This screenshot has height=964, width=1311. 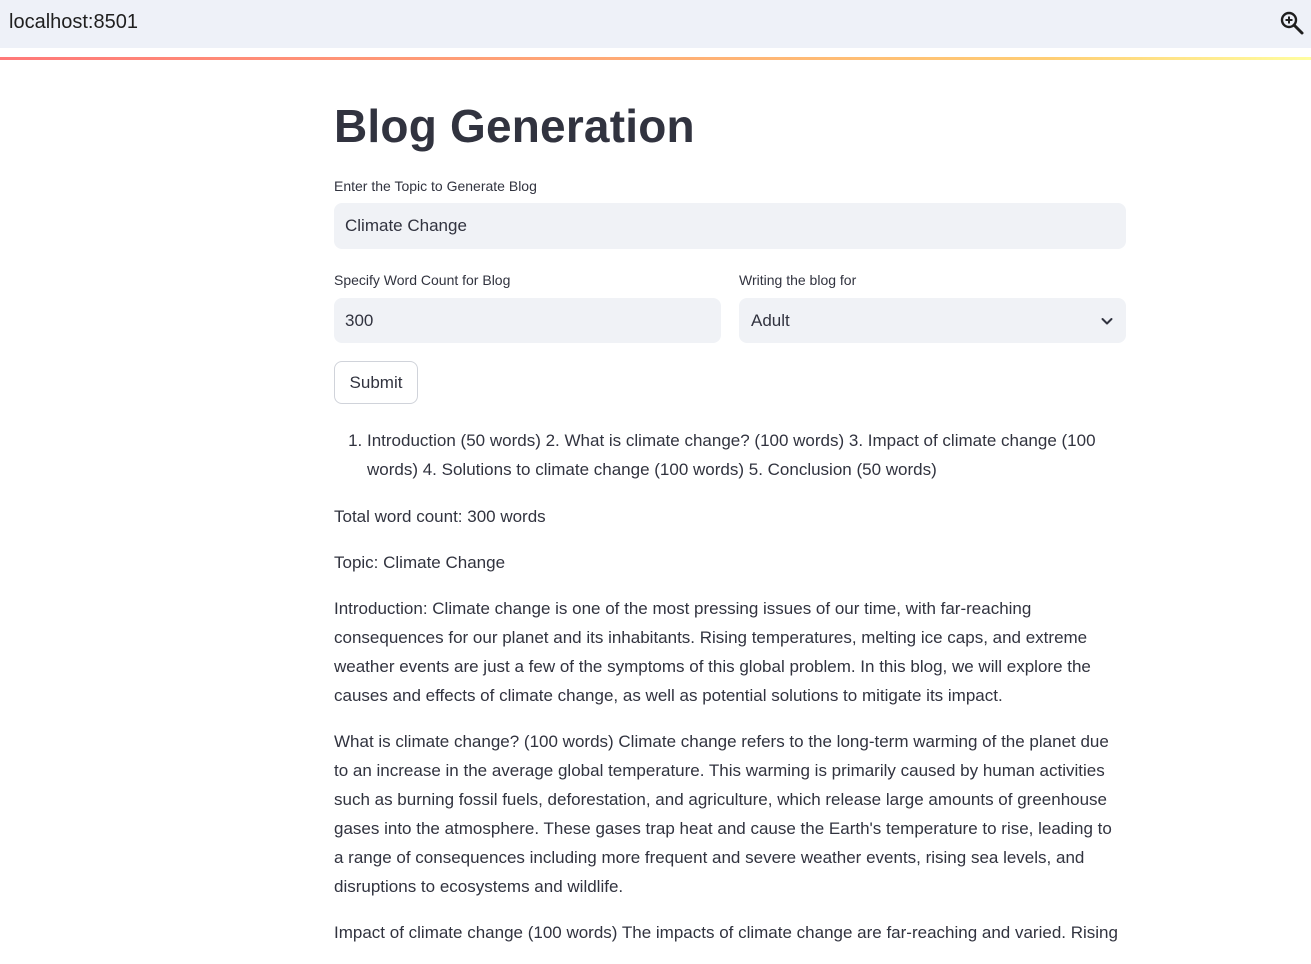 What do you see at coordinates (932, 320) in the screenshot?
I see `audience-select: Adult` at bounding box center [932, 320].